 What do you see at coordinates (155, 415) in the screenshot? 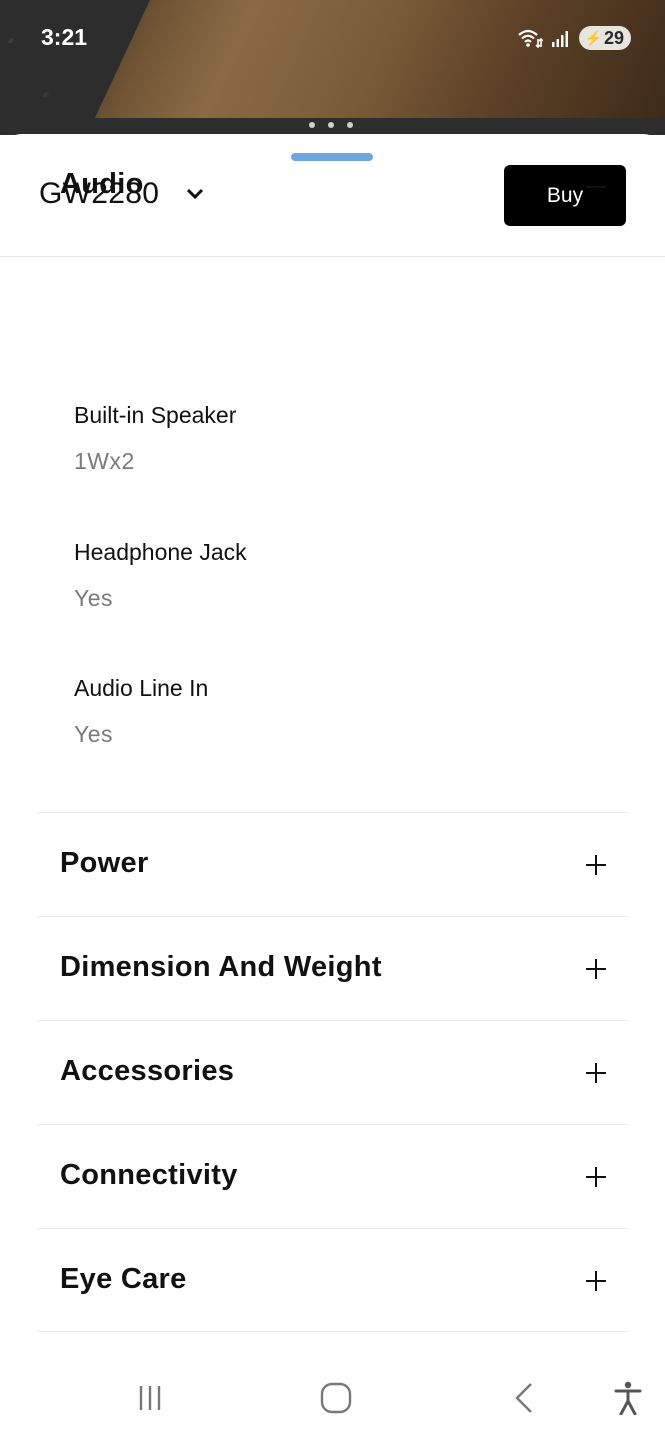
I see `spec-label: Built-in Speaker` at bounding box center [155, 415].